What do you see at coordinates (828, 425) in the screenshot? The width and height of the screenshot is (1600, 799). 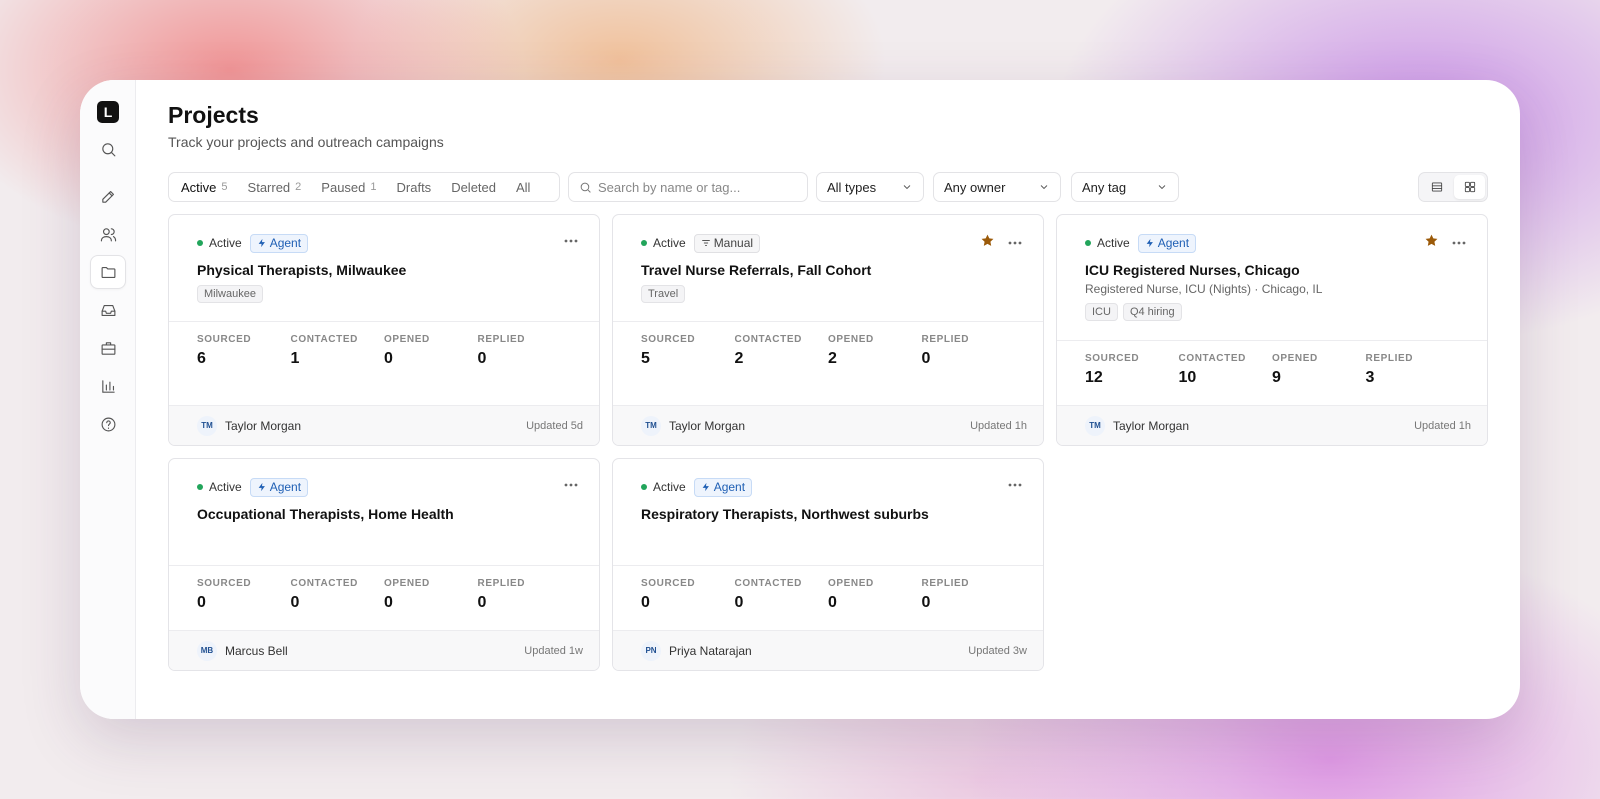 I see `card-footer: TM Taylor Morgan Updated 1h` at bounding box center [828, 425].